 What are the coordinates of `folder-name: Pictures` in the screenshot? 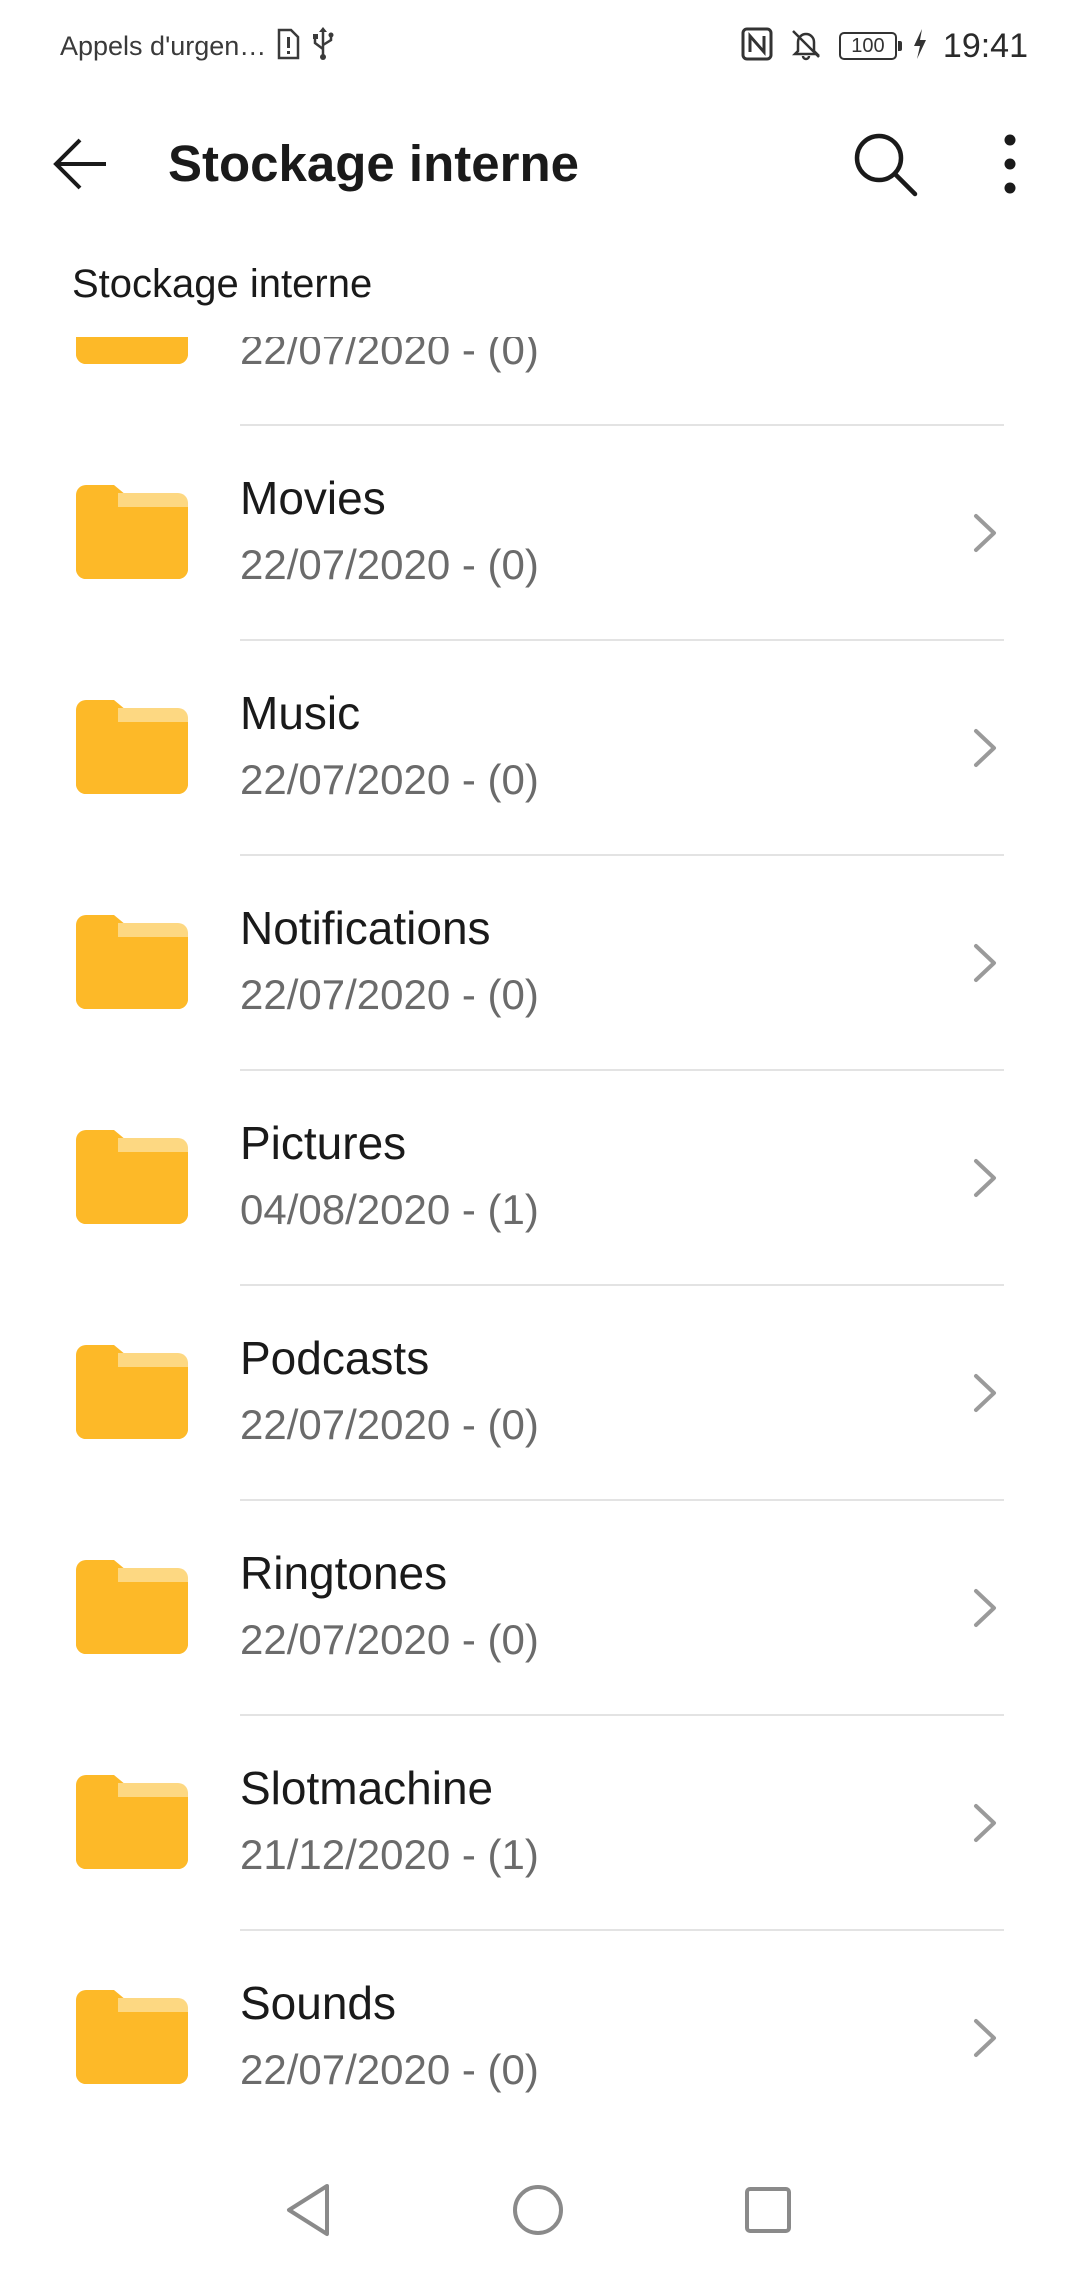 It's located at (323, 1143).